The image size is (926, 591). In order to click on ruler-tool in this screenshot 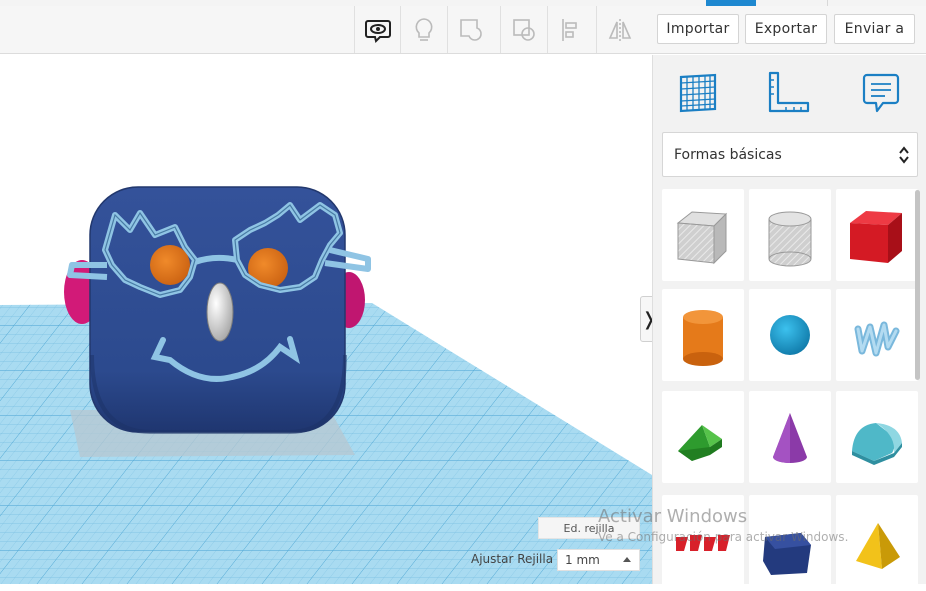, I will do `click(789, 93)`.